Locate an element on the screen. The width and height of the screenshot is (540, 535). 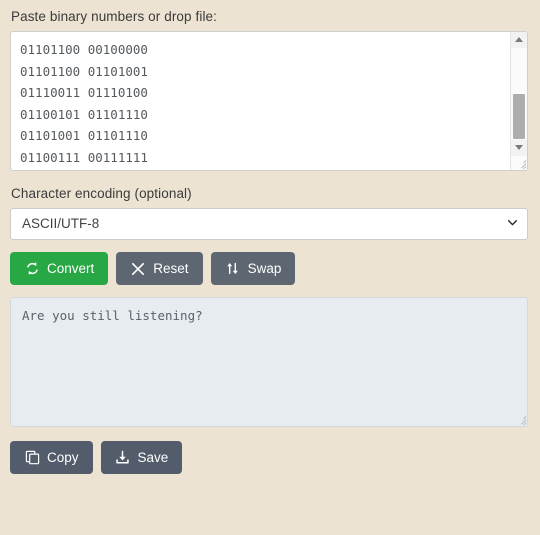
encoding-select: ASCII/UTF-8 is located at coordinates (269, 224).